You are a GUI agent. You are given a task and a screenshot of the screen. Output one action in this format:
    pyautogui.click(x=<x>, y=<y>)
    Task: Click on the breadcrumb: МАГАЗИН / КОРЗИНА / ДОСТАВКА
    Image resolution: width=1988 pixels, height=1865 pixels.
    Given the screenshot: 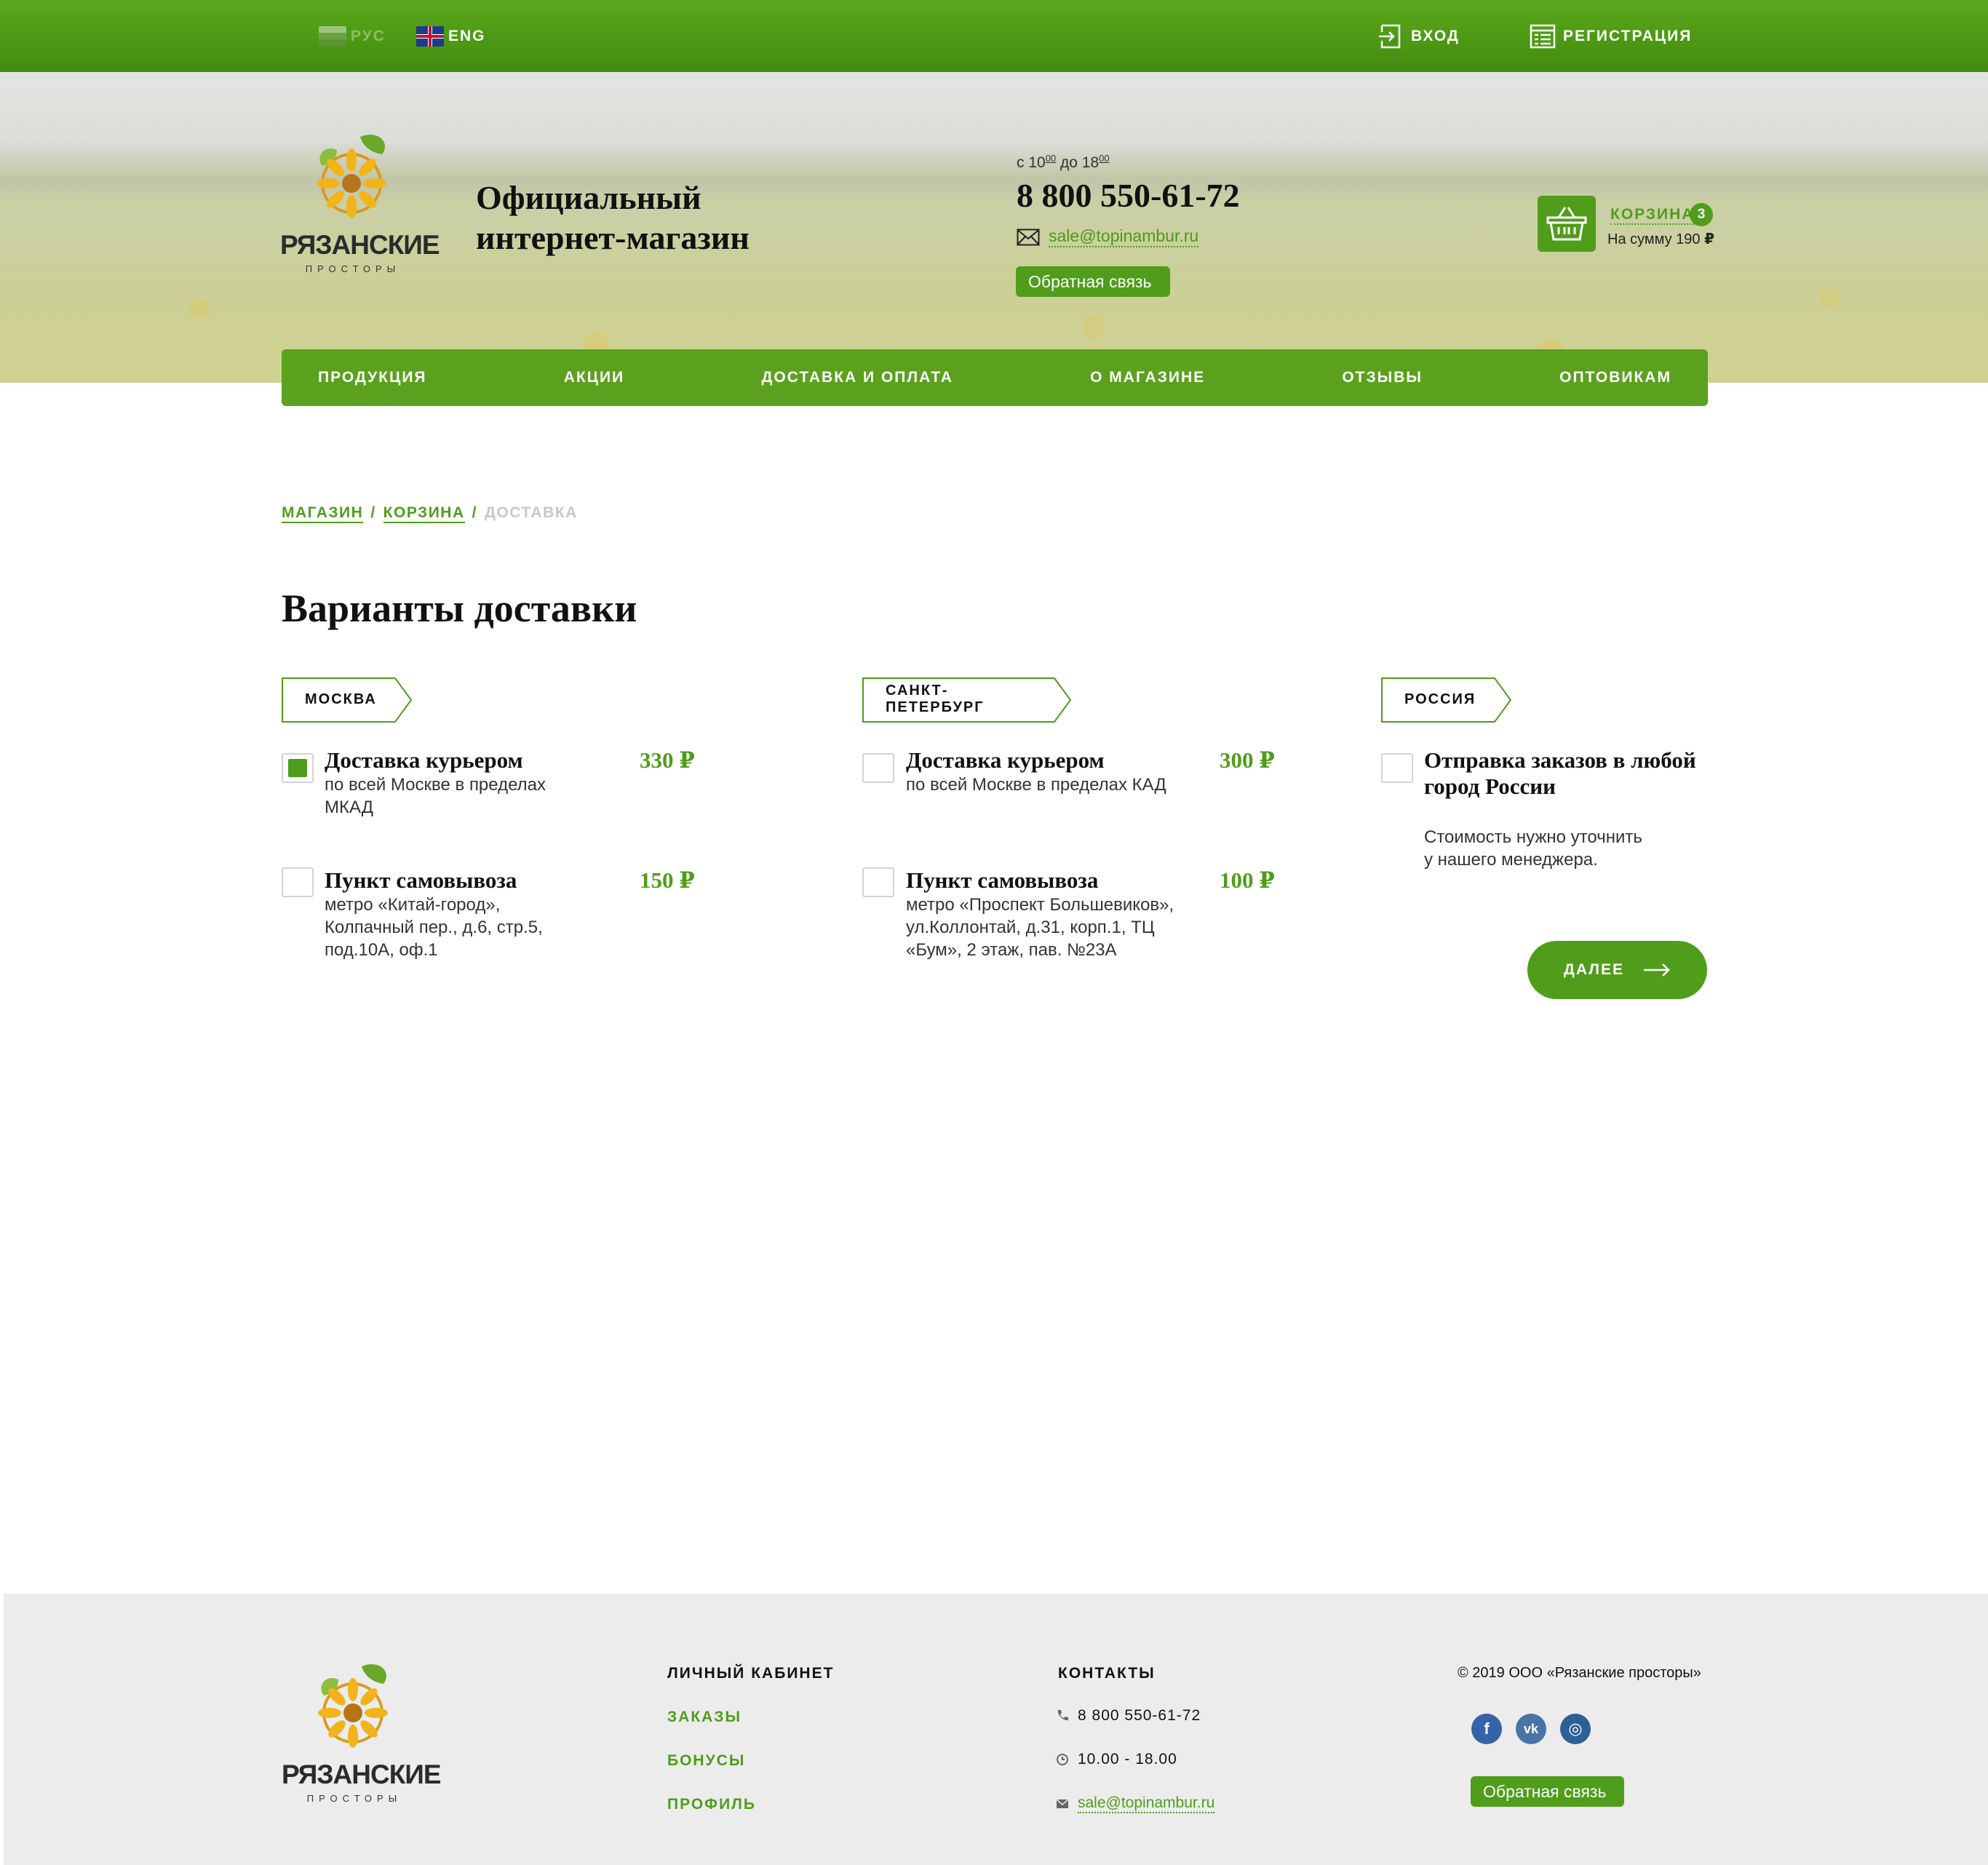 What is the action you would take?
    pyautogui.click(x=430, y=513)
    